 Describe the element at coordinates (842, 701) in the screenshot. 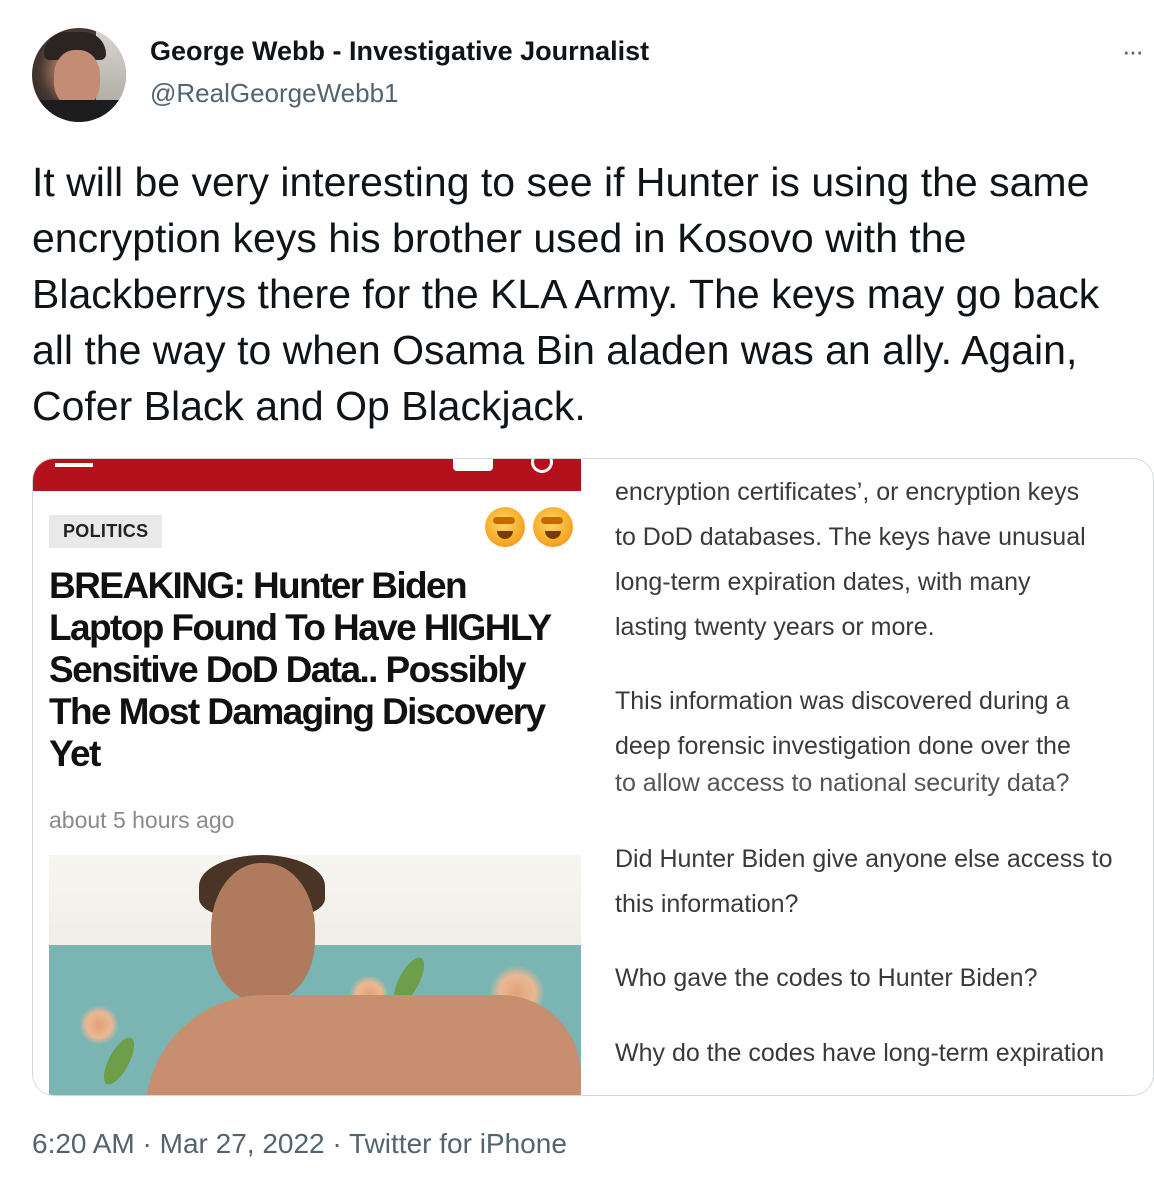

I see `article-text-line: This information was discovered during a` at that location.